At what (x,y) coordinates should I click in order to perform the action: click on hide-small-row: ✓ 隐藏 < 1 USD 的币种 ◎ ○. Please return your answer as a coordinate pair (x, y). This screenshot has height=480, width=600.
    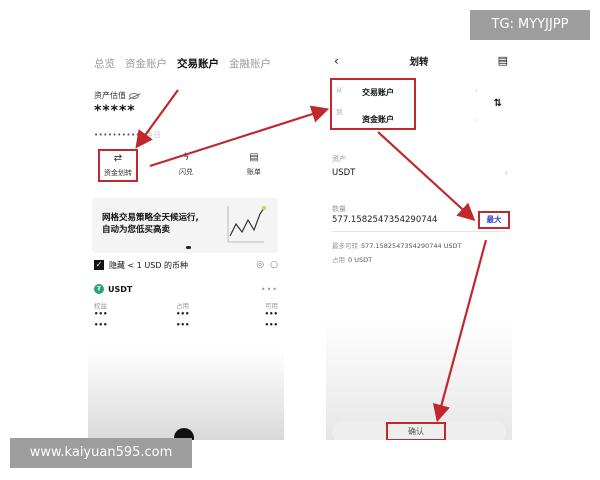
    Looking at the image, I should click on (186, 265).